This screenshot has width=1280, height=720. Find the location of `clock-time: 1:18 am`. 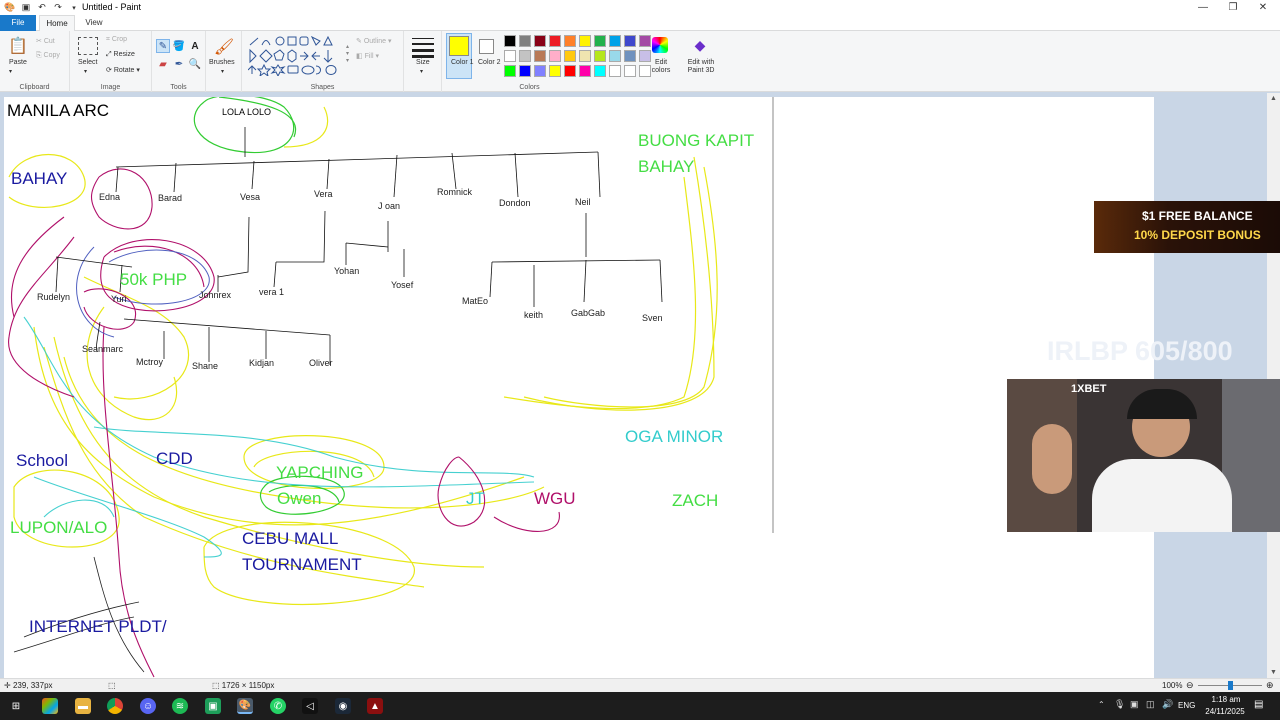

clock-time: 1:18 am is located at coordinates (1226, 699).